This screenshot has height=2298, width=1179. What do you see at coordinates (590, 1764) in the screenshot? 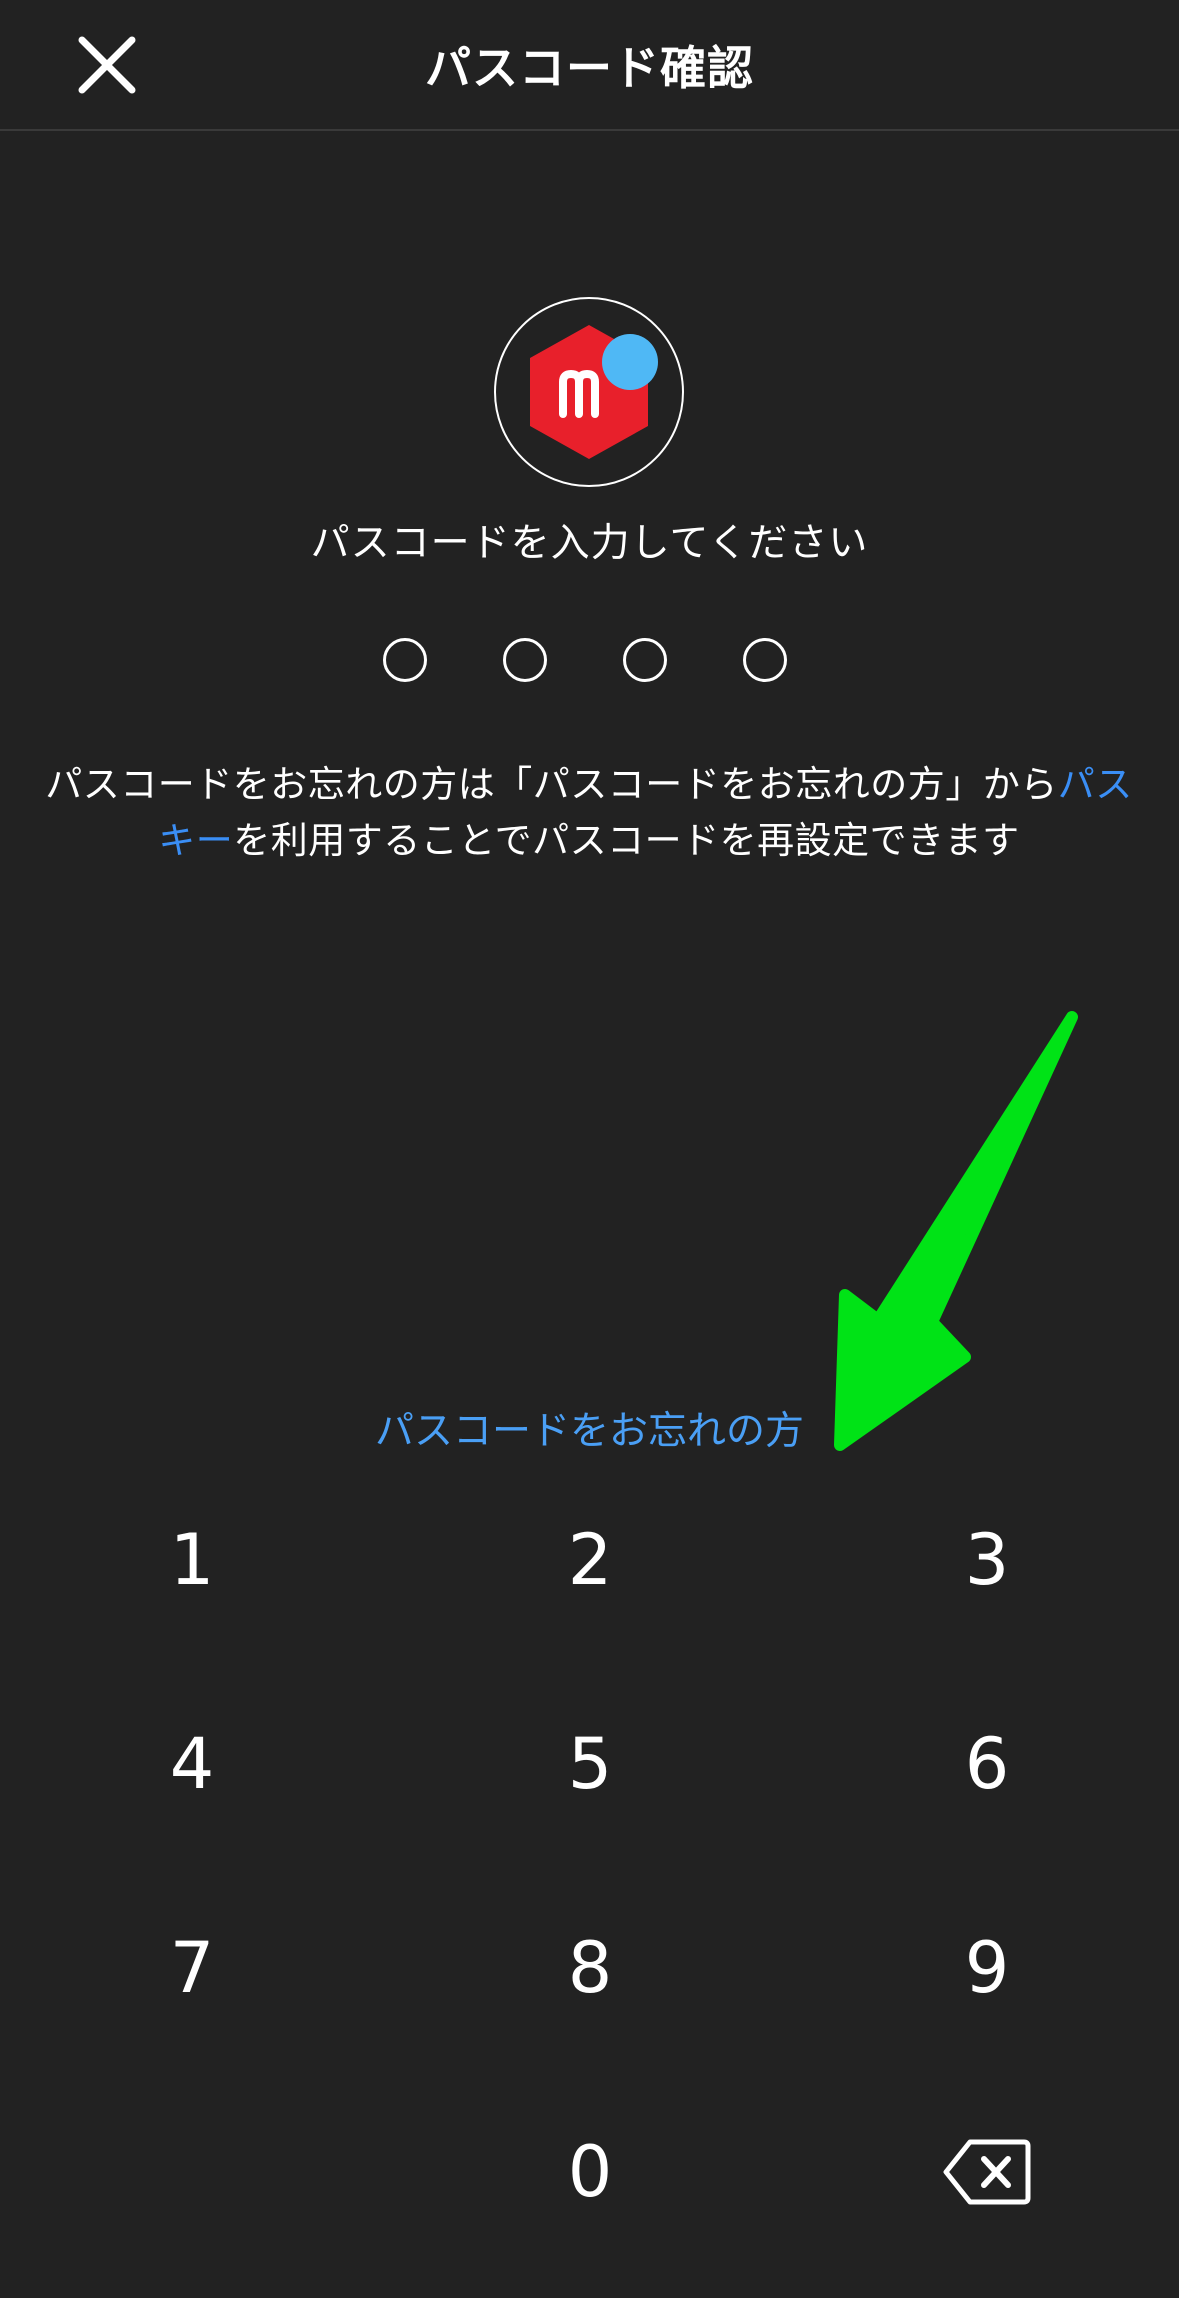
I see `key-5: 5` at bounding box center [590, 1764].